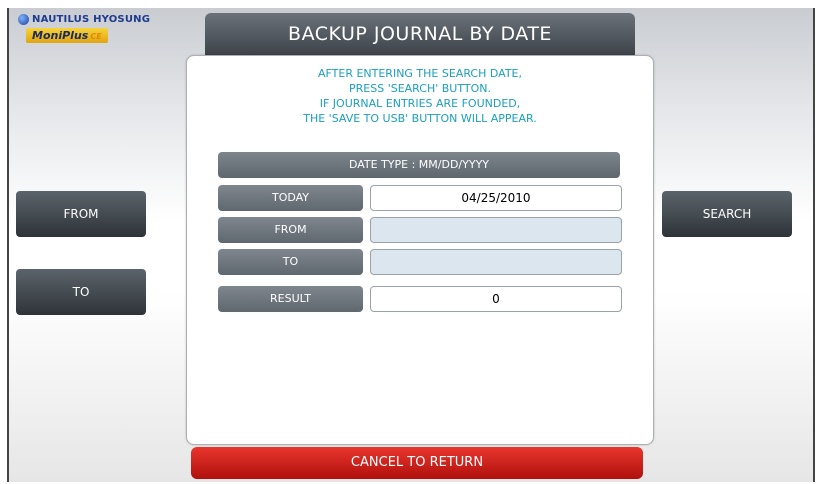 The width and height of the screenshot is (818, 484). Describe the element at coordinates (496, 299) in the screenshot. I see `result-value: 0` at that location.